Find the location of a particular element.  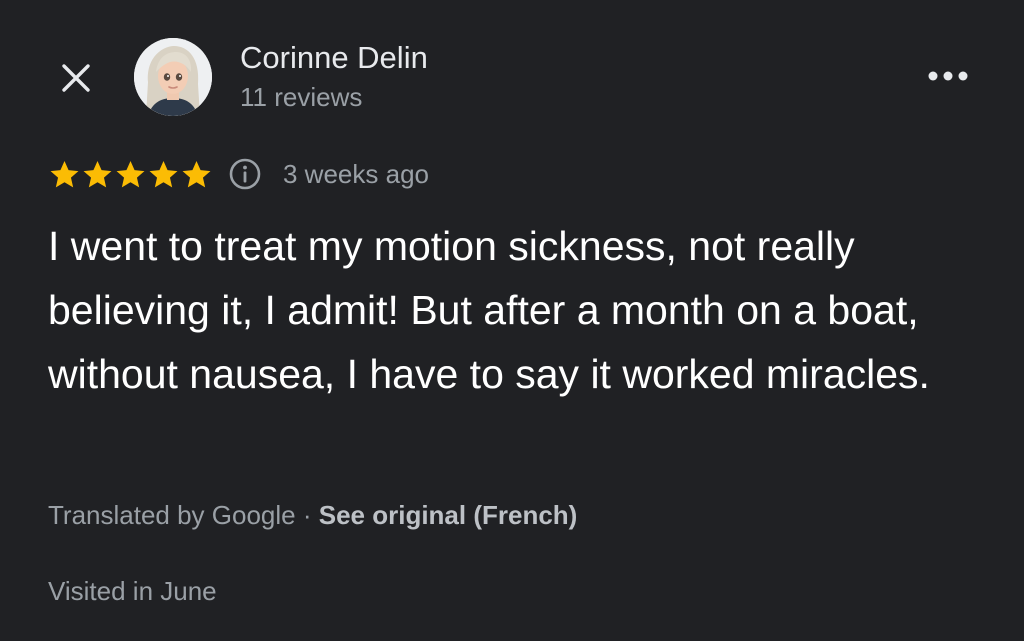

author-review-count: 11 reviews is located at coordinates (301, 97).